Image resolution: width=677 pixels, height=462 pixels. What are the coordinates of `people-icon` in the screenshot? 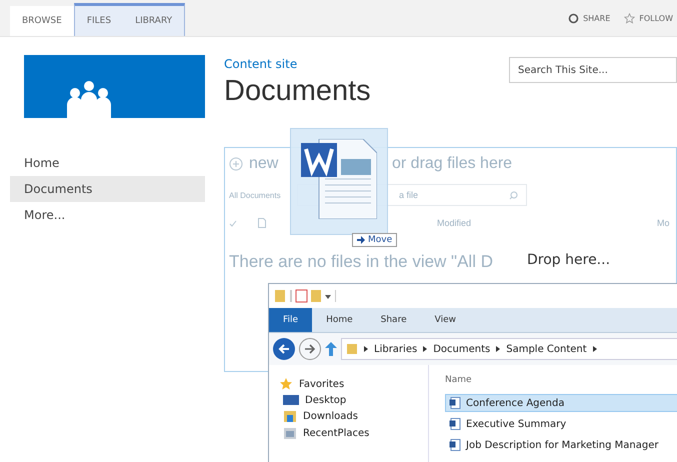 It's located at (89, 98).